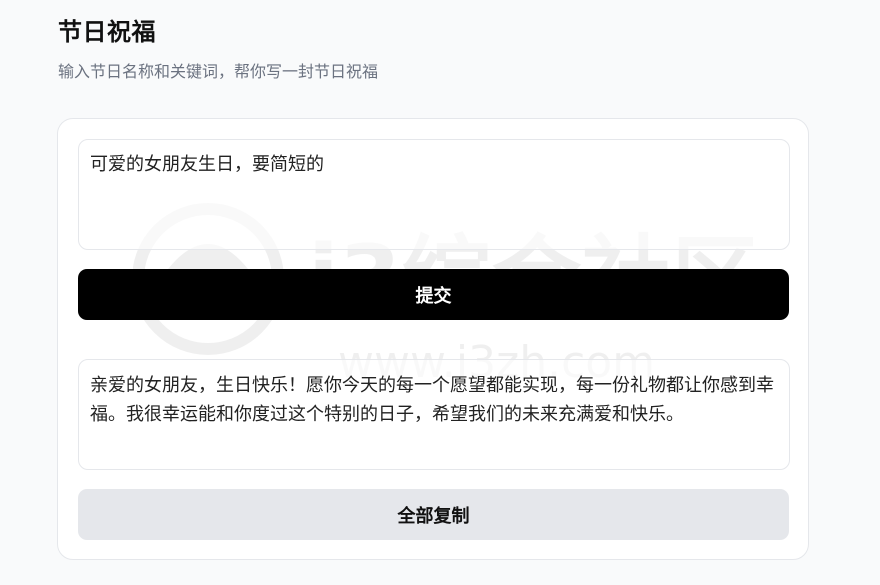  What do you see at coordinates (433, 294) in the screenshot?
I see `submit-button: 提交` at bounding box center [433, 294].